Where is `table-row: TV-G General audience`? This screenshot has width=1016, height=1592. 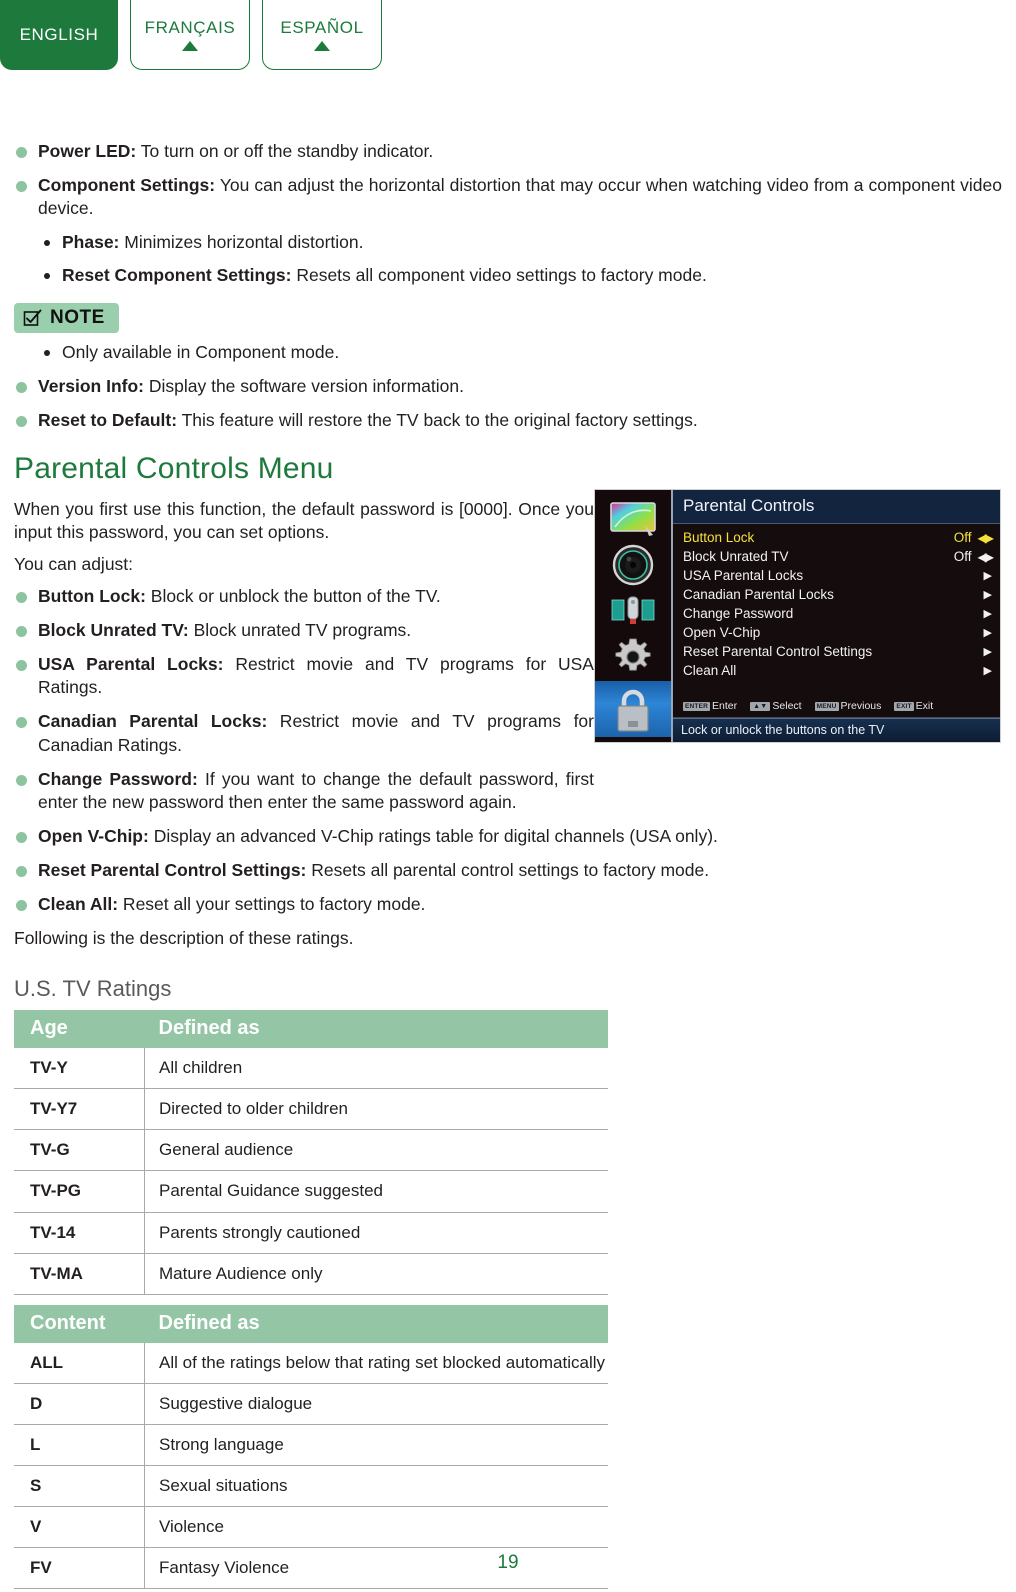
table-row: TV-G General audience is located at coordinates (311, 1150).